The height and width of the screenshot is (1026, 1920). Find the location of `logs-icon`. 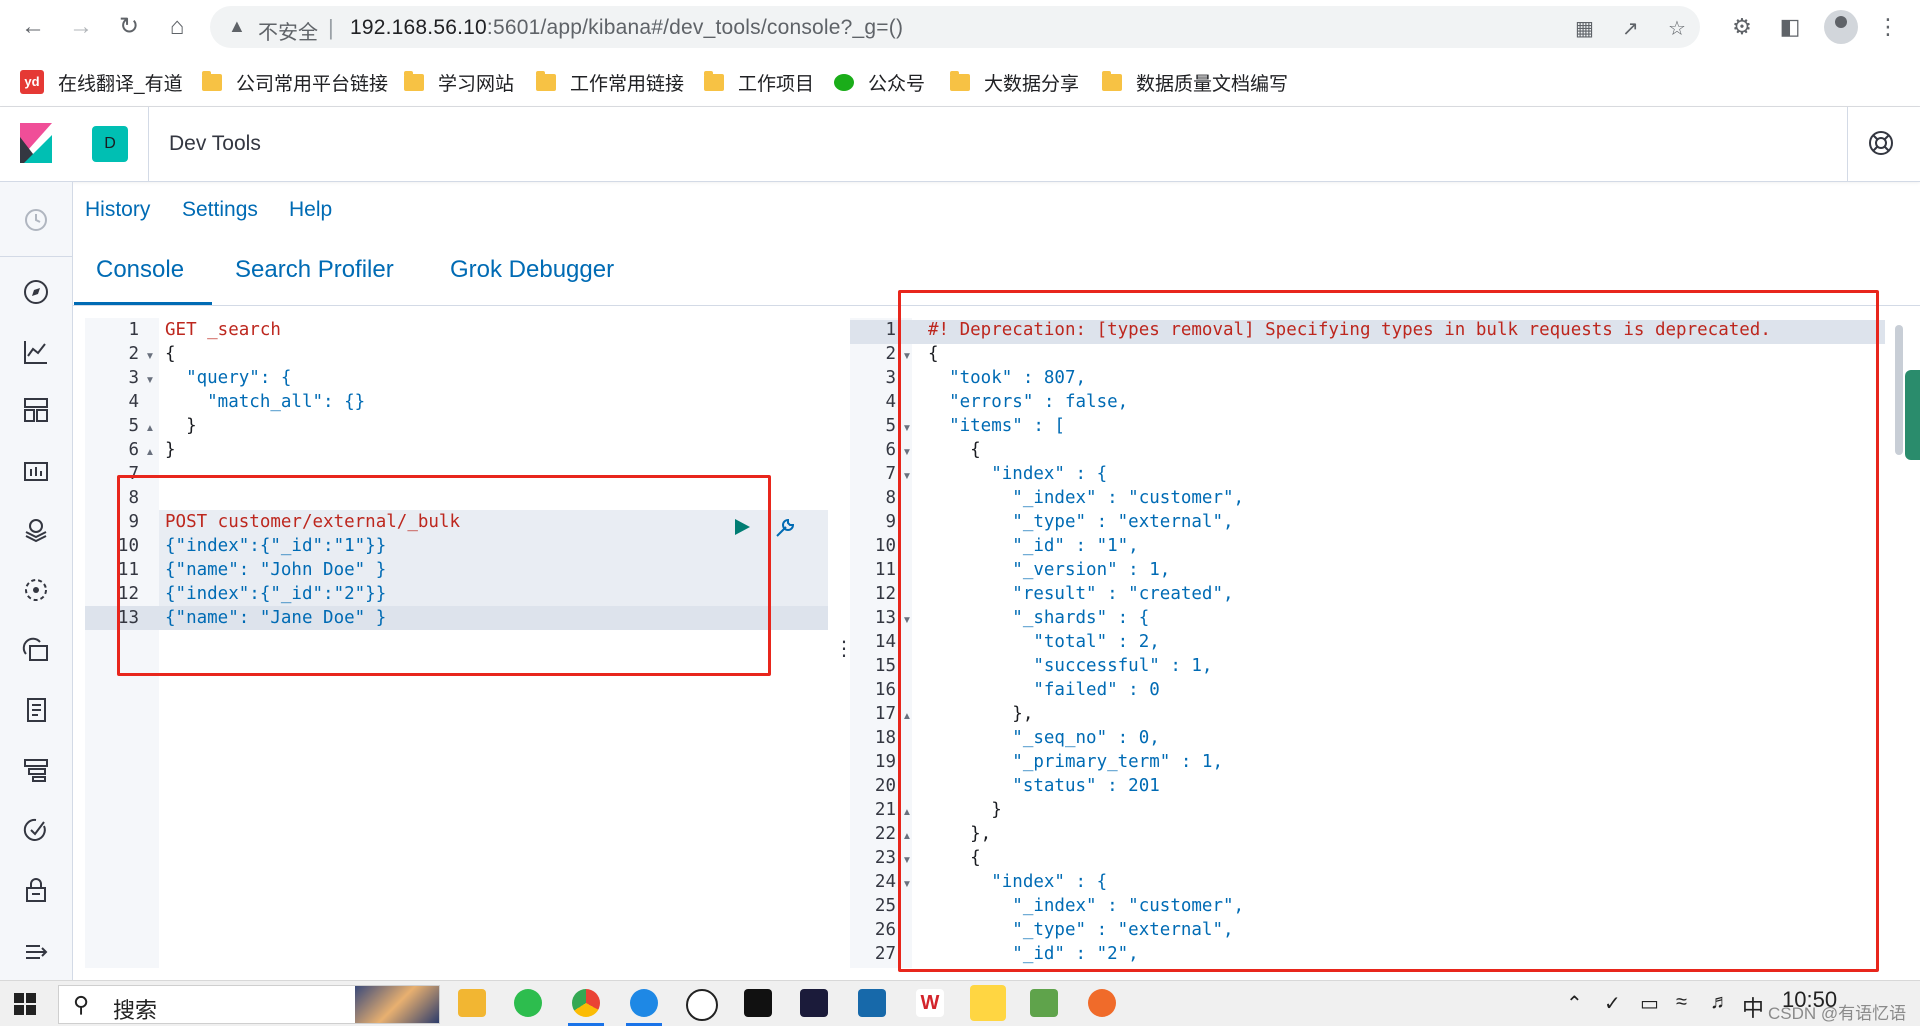

logs-icon is located at coordinates (36, 710).